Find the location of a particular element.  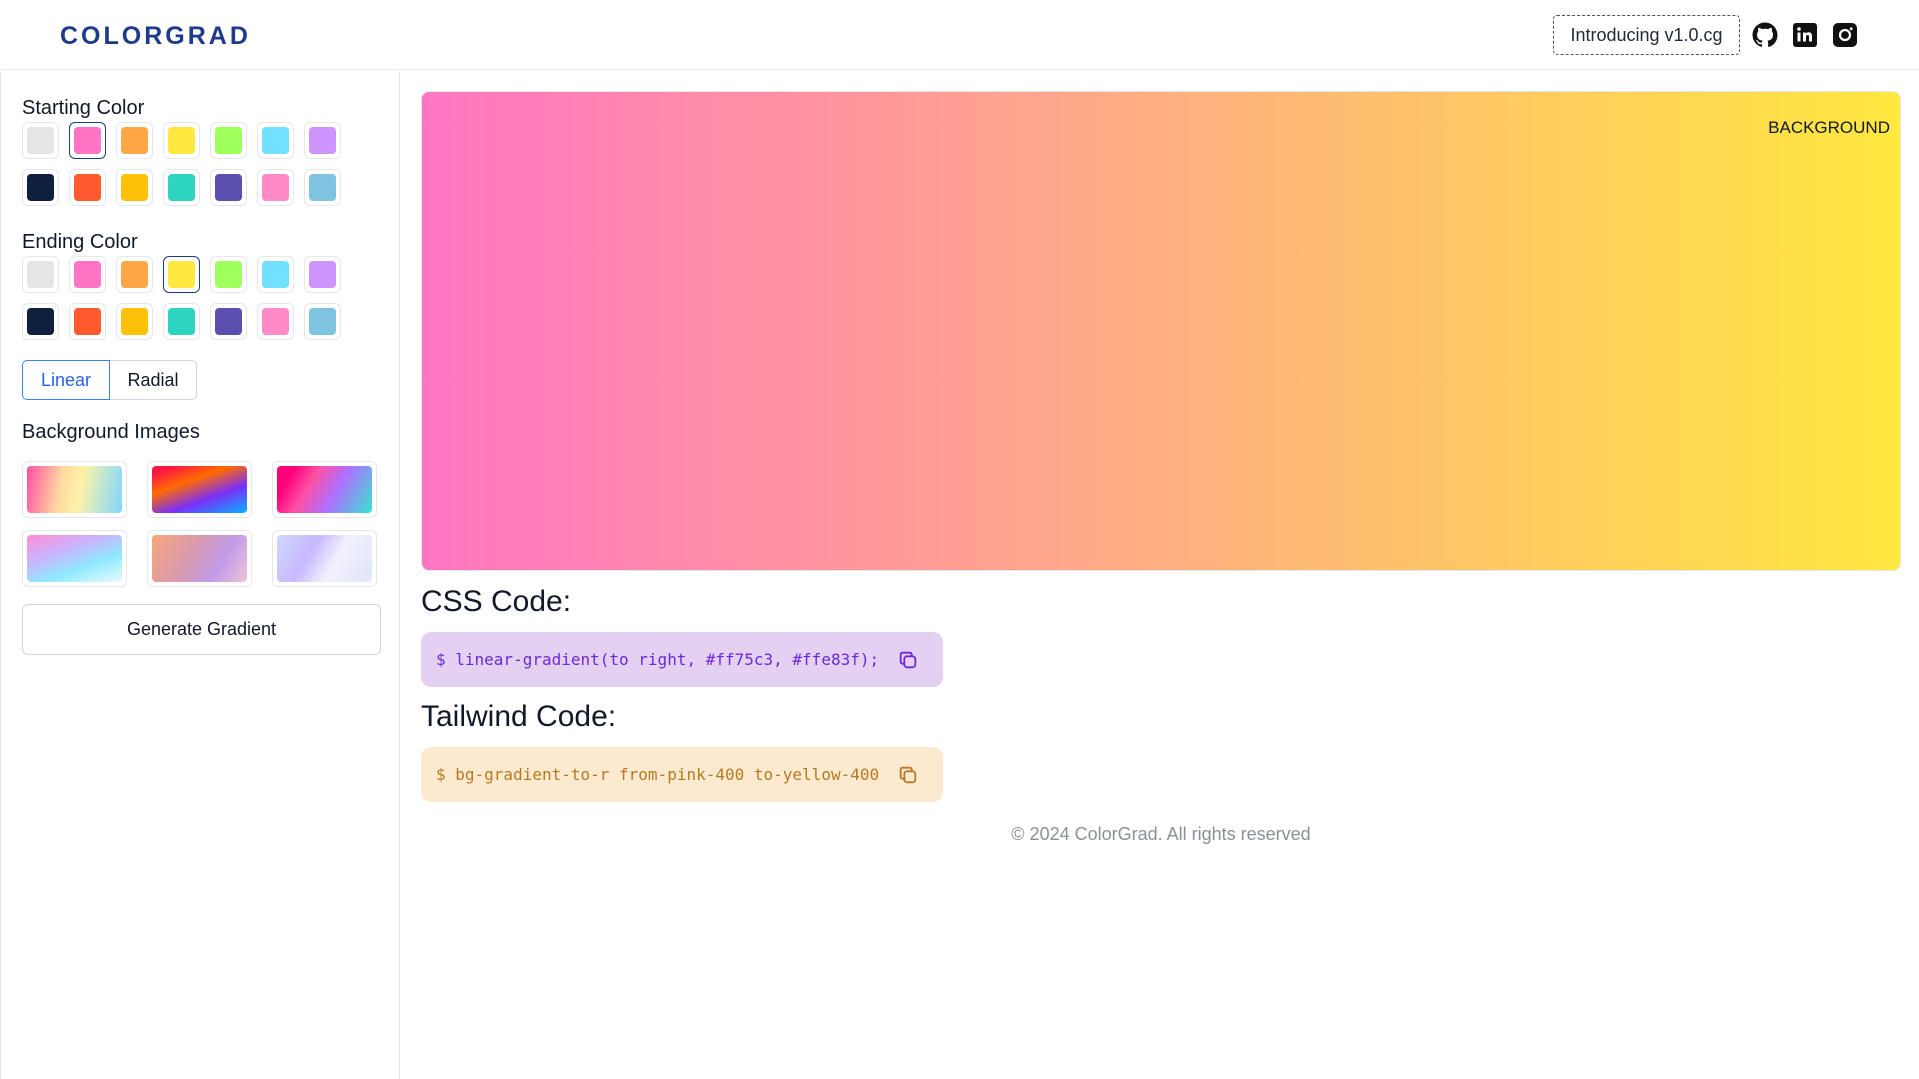

app-logo: COLORGRAD is located at coordinates (155, 36).